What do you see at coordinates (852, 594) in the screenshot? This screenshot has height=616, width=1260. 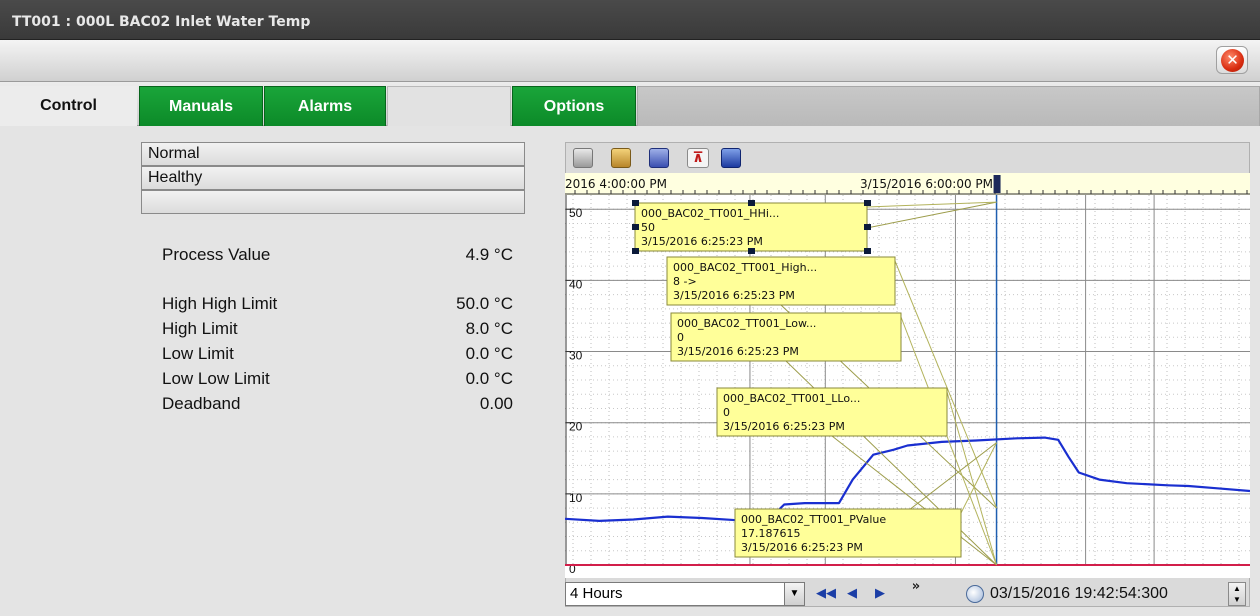 I see `back-button: ◀` at bounding box center [852, 594].